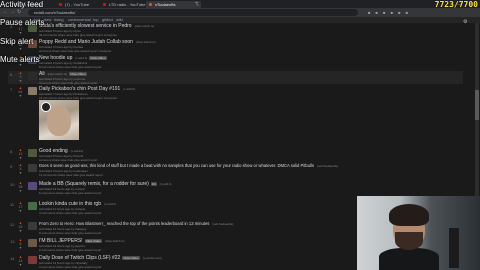 This screenshot has height=270, width=480. I want to click on reddit-favicon-icon, so click(150, 4).